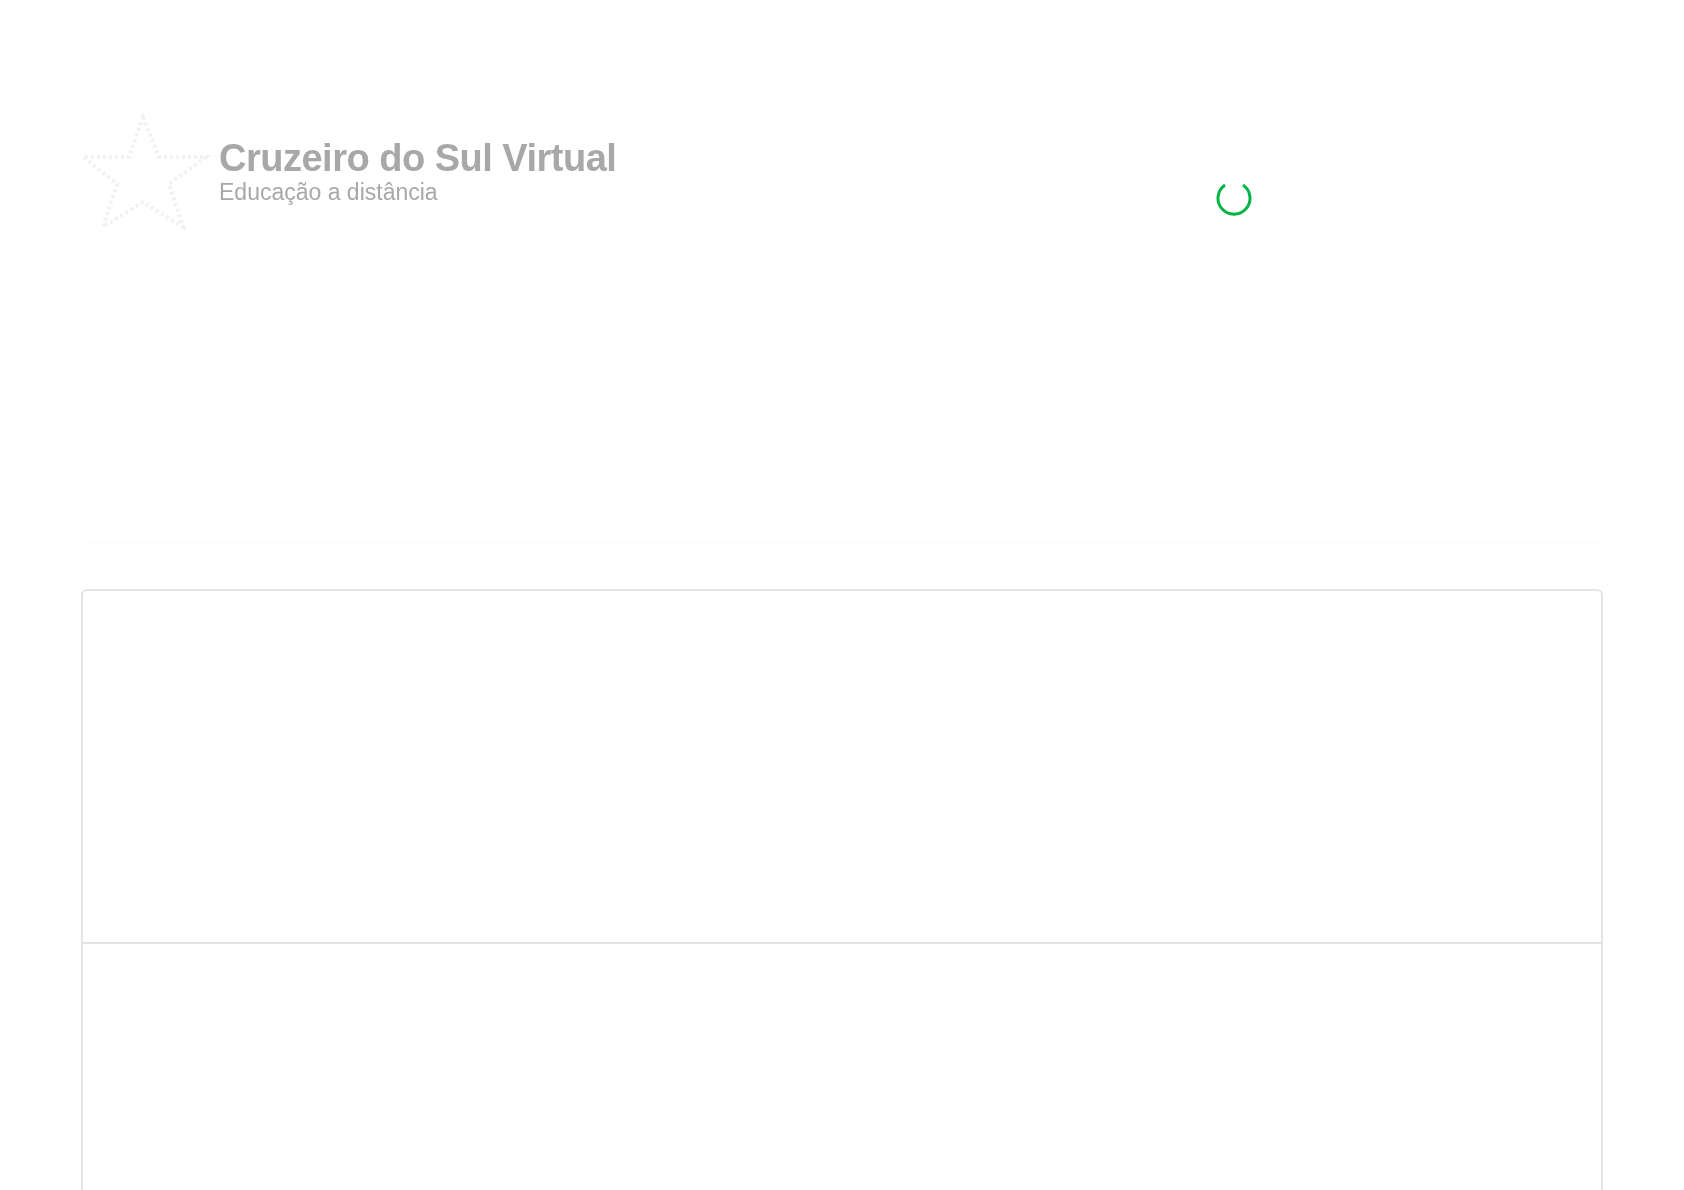 This screenshot has width=1684, height=1190. What do you see at coordinates (418, 159) in the screenshot?
I see `logo-title: Cruzeiro do Sul Virtual` at bounding box center [418, 159].